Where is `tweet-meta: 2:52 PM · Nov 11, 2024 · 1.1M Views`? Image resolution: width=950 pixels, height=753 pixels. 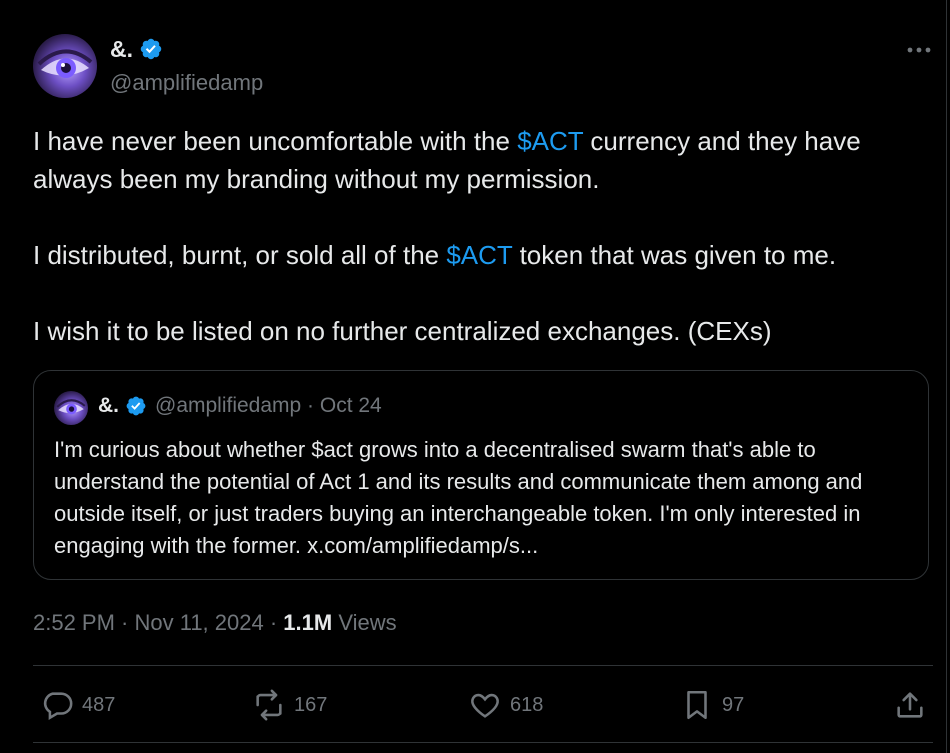 tweet-meta: 2:52 PM · Nov 11, 2024 · 1.1M Views is located at coordinates (215, 623).